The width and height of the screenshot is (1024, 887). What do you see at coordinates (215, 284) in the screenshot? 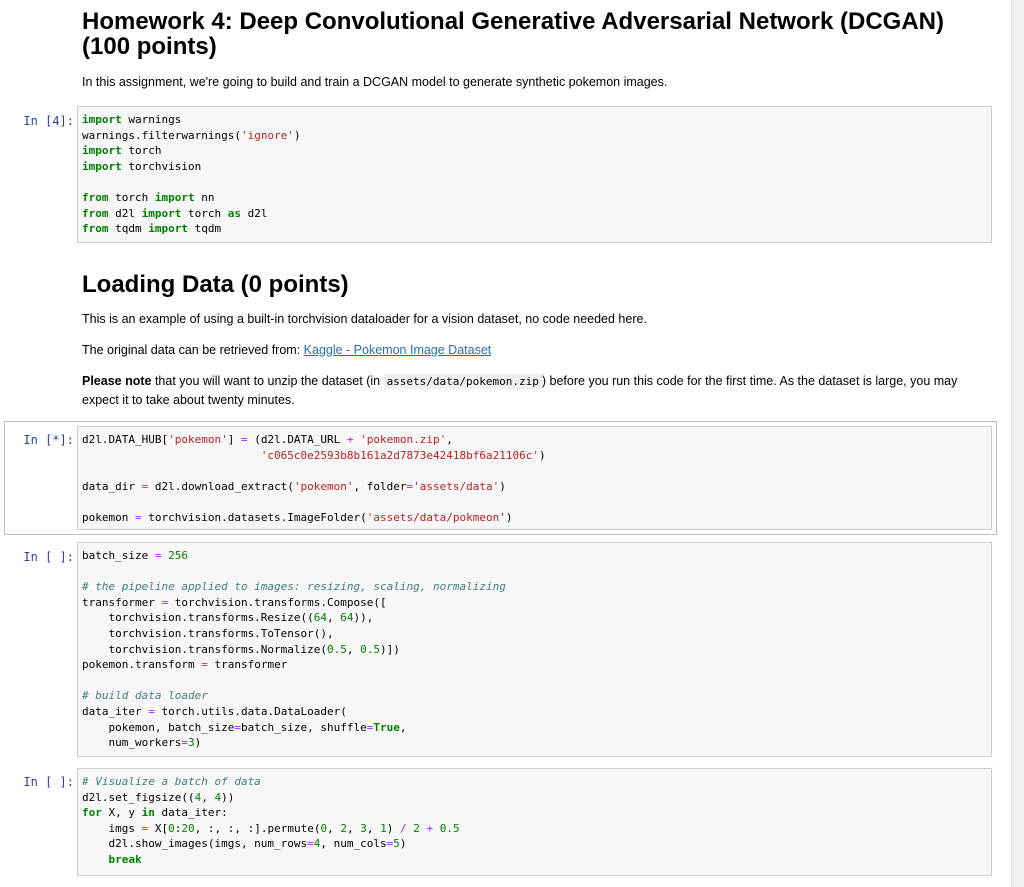
I see `section-heading: Loading Data (0 points)` at bounding box center [215, 284].